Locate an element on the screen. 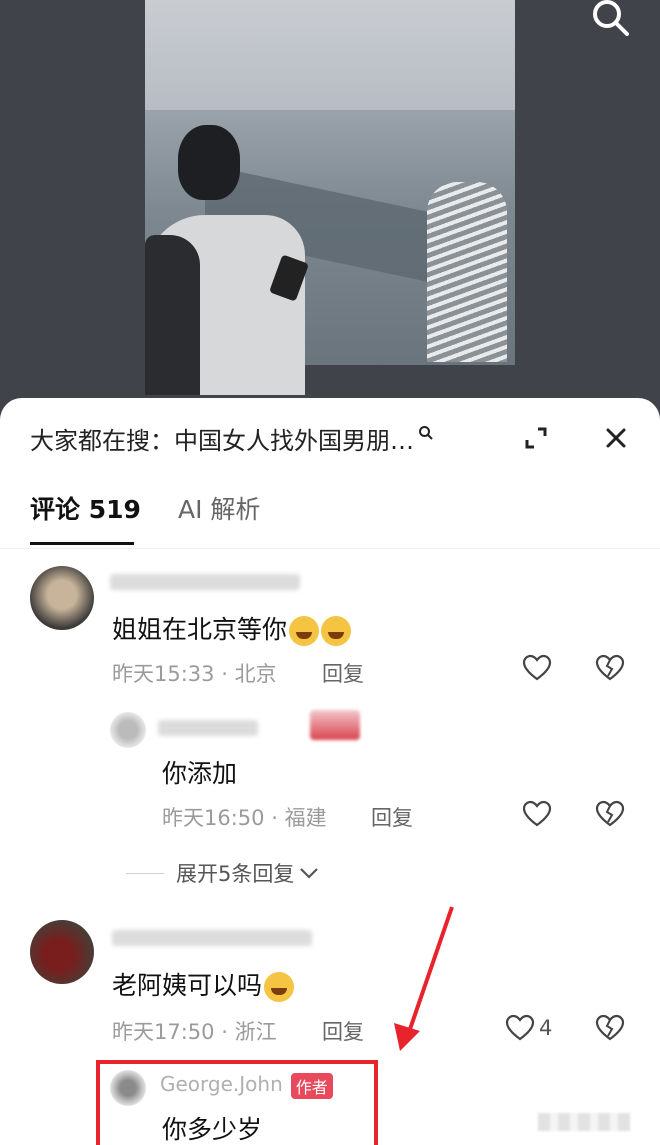 Image resolution: width=660 pixels, height=1145 pixels. location: 福建 is located at coordinates (305, 818).